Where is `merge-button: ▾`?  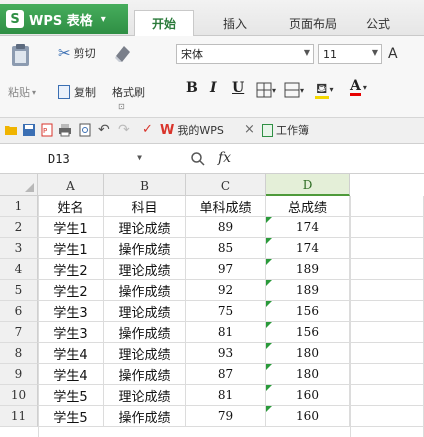
merge-button: ▾ is located at coordinates (294, 90).